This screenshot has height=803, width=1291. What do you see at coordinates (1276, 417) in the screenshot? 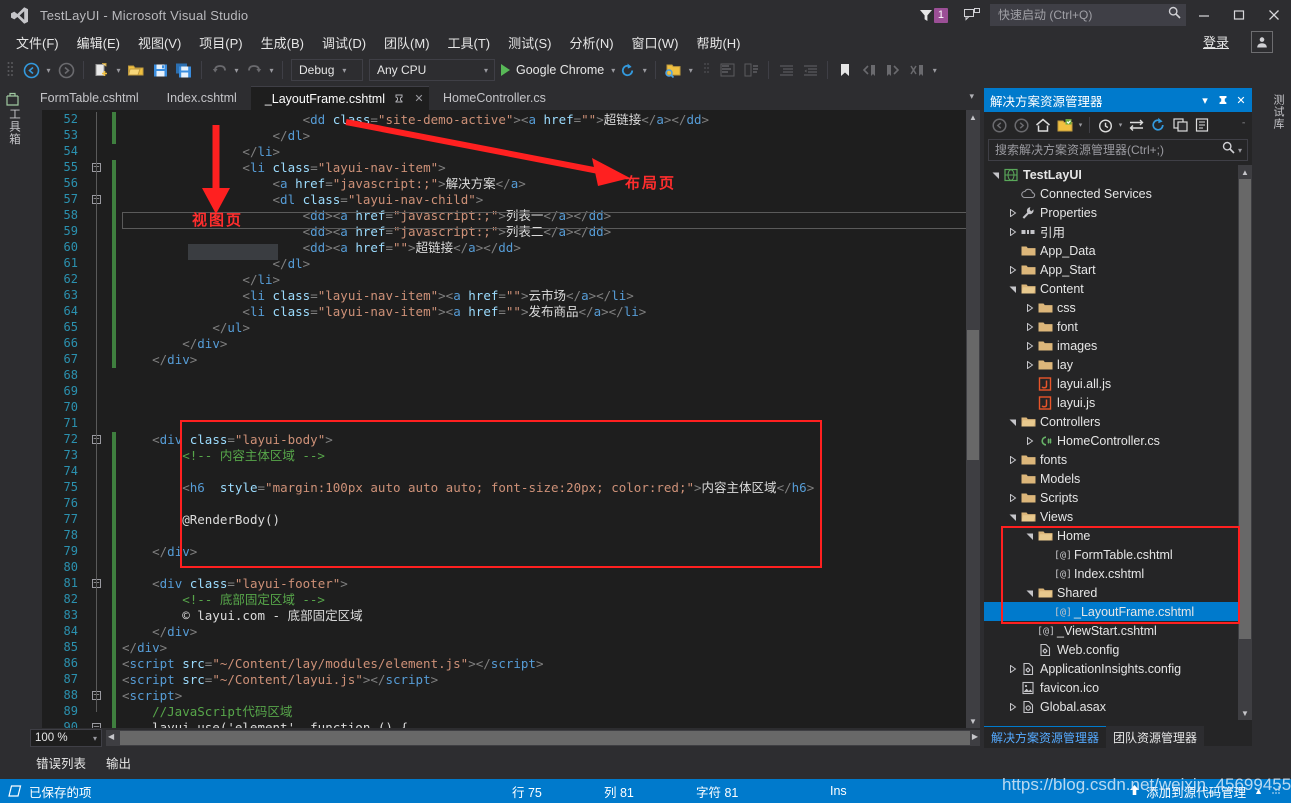
I see `right-vertical-tab-strip: 测试库` at bounding box center [1276, 417].